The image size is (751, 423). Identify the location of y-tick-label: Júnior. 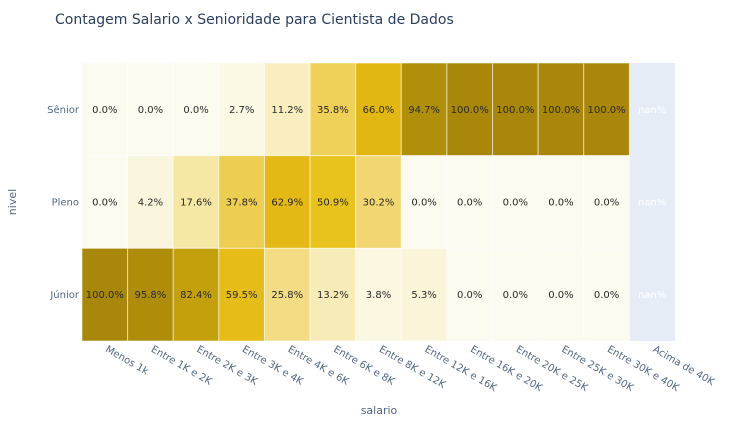
(64, 295).